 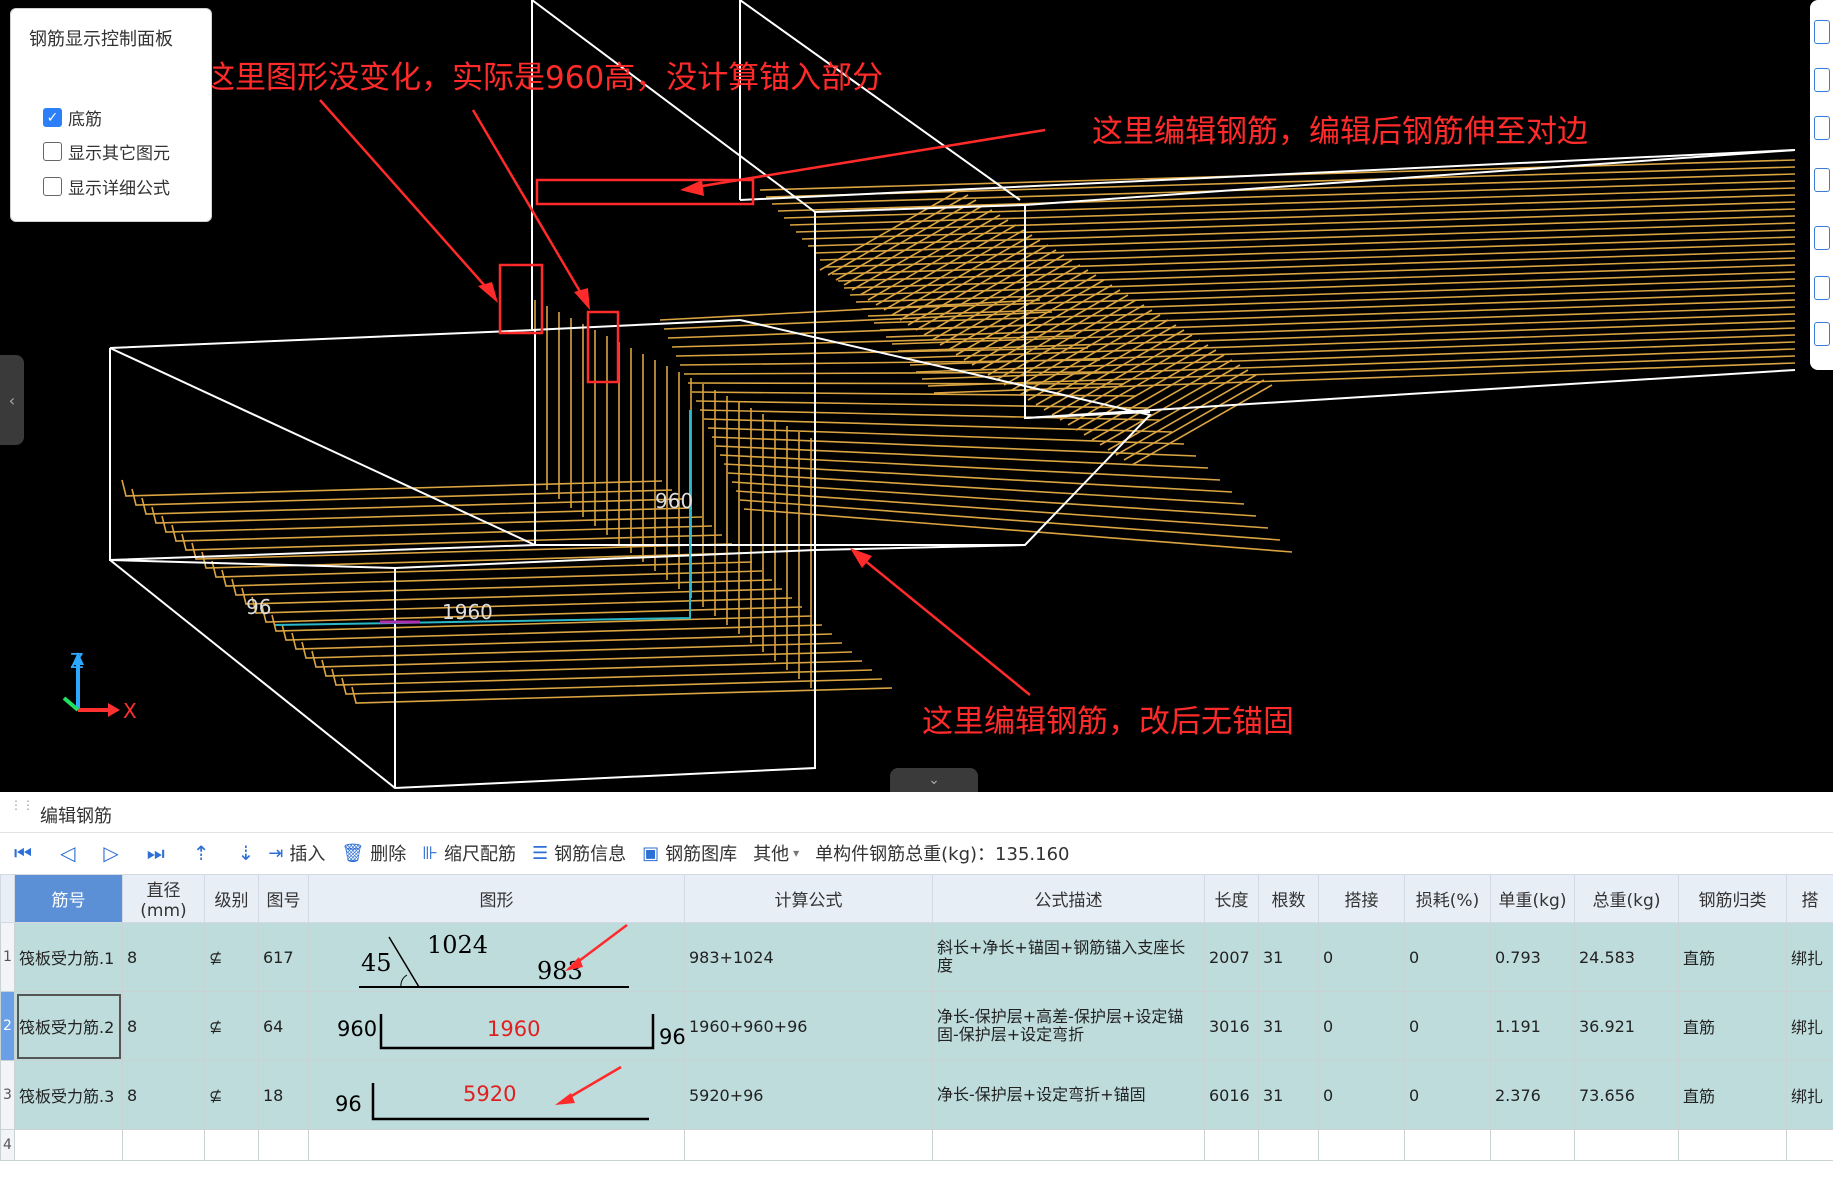 I want to click on cell-formula: 983+1024, so click(x=808, y=957).